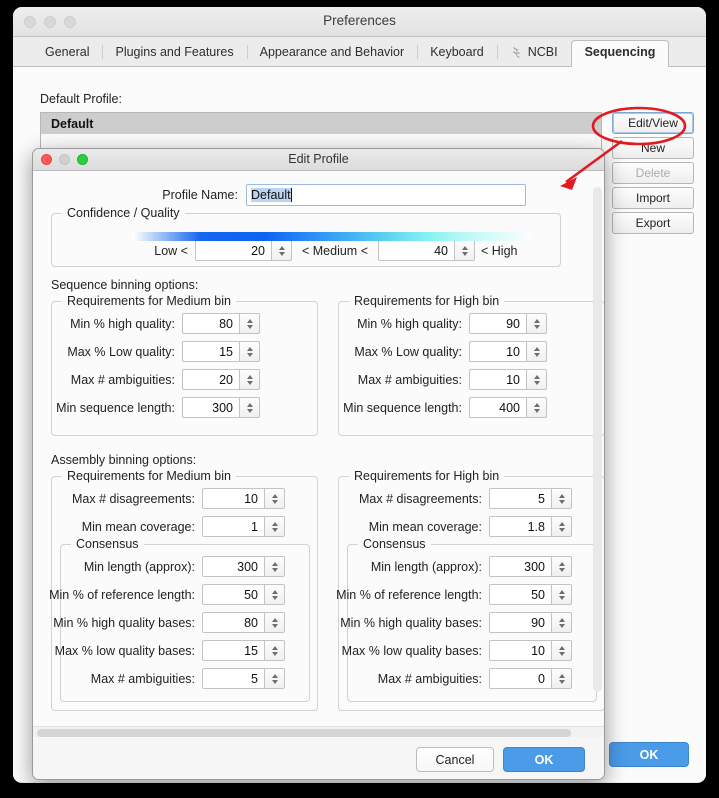  I want to click on stepper: 10, so click(508, 351).